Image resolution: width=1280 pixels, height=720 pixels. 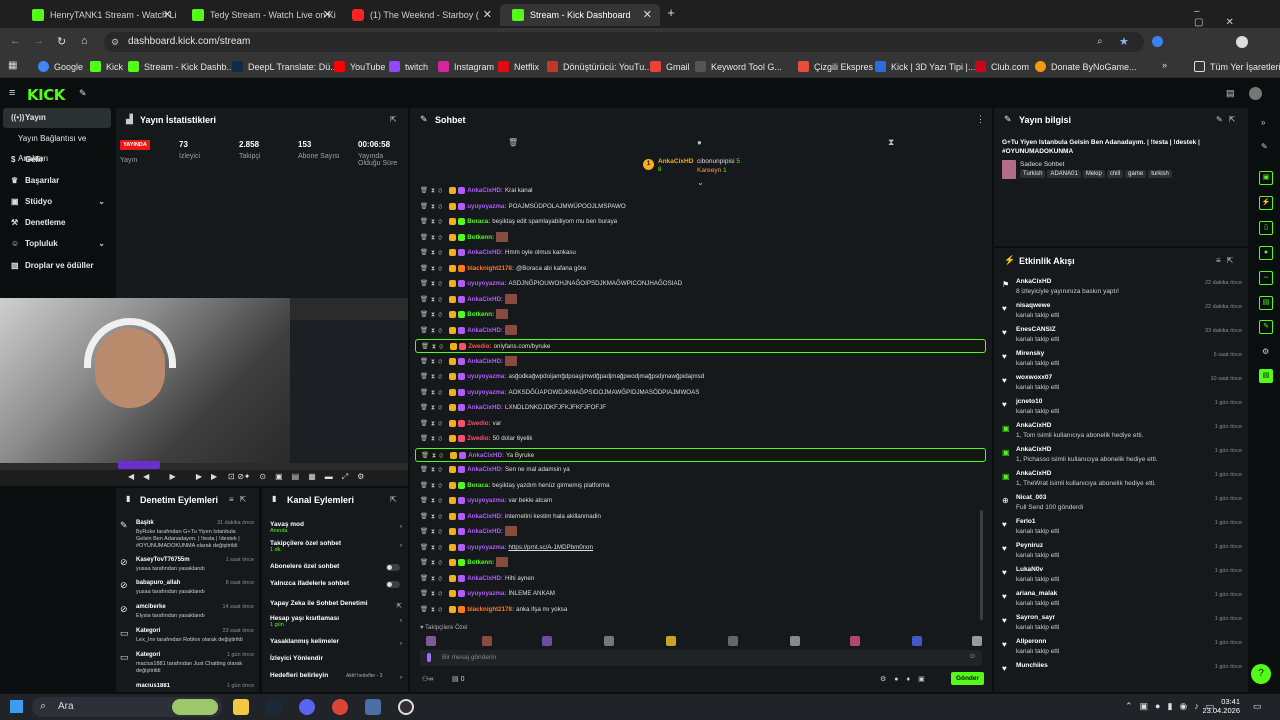 I want to click on bookmark-twitch: twitch, so click(x=408, y=67).